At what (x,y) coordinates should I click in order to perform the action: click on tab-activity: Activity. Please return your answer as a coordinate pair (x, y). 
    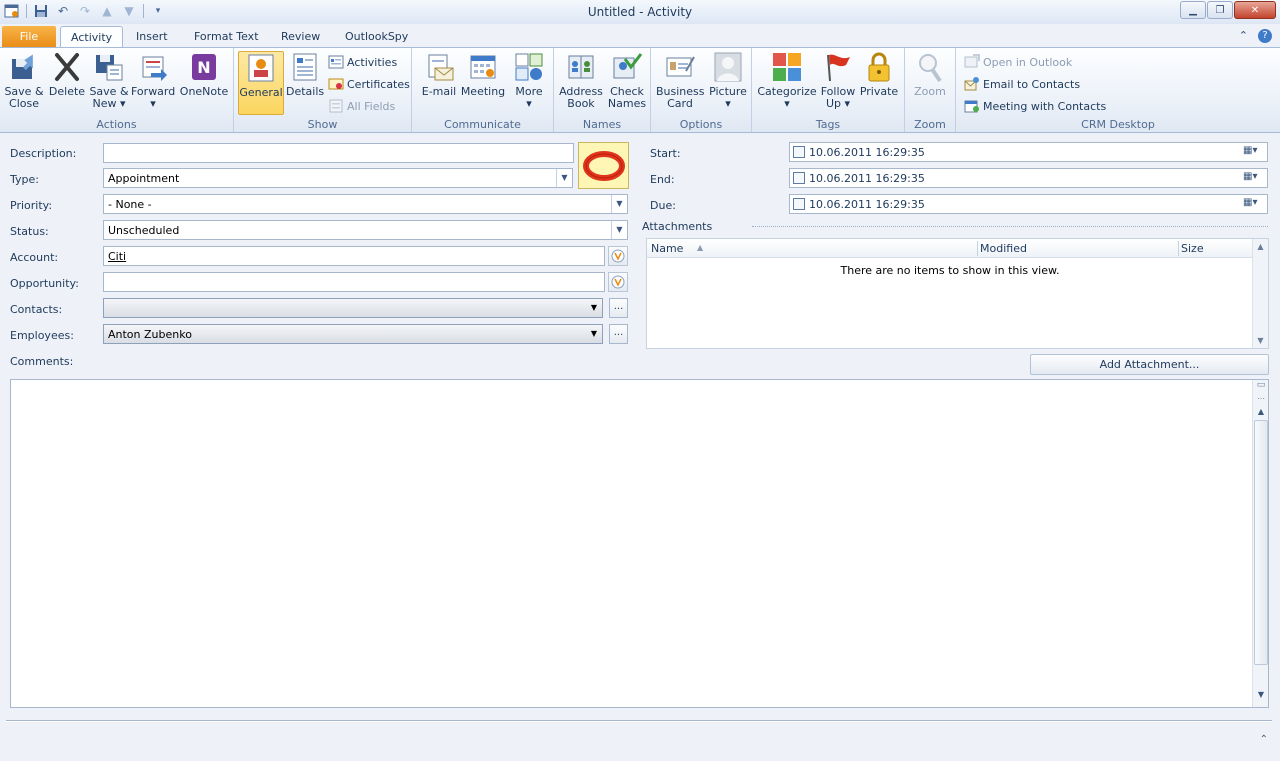
    Looking at the image, I should click on (92, 37).